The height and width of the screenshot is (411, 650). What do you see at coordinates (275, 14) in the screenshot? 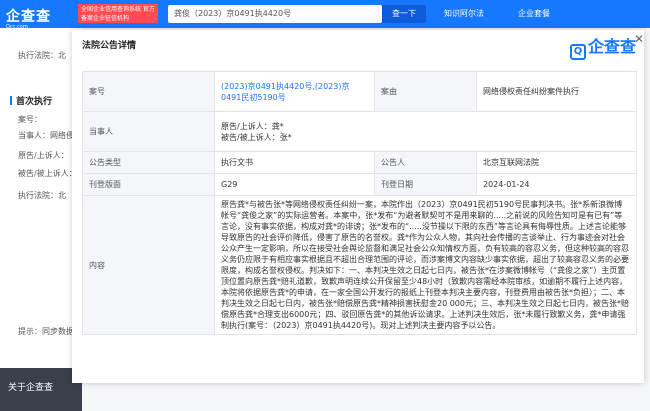
I see `search-input: 龚俊（2023）京0491执4420号` at bounding box center [275, 14].